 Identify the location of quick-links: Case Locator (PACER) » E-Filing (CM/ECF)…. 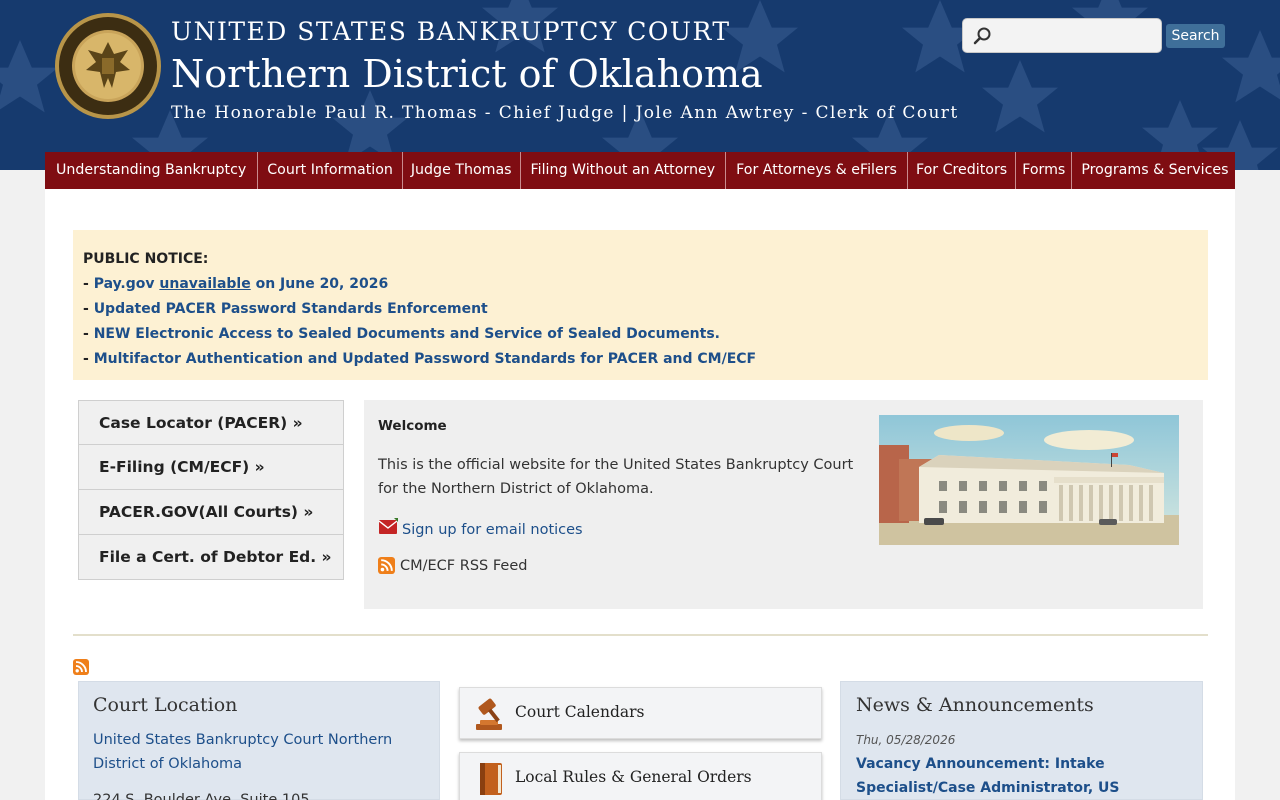
(211, 490).